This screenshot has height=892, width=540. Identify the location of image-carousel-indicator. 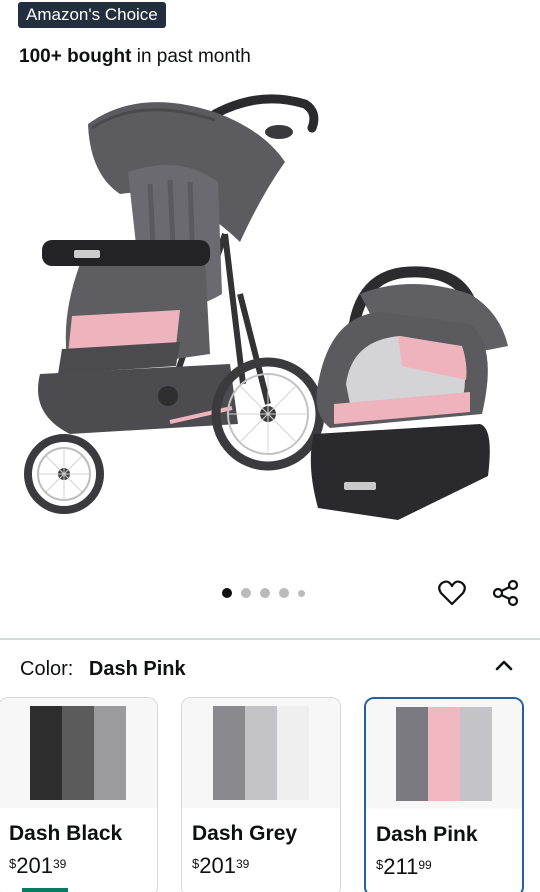
(263, 593).